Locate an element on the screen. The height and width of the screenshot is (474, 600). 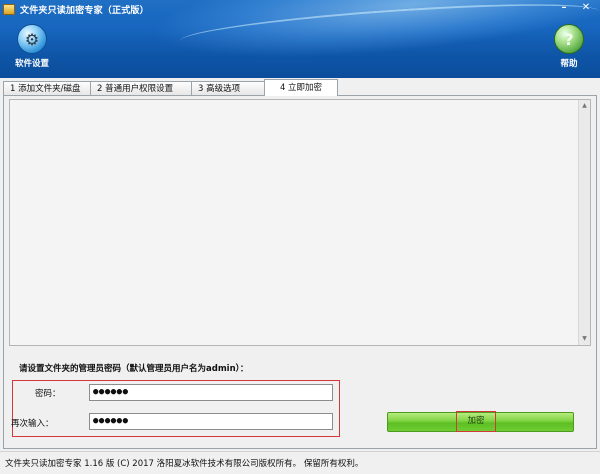
scroll-down-arrow-icon: ▼ is located at coordinates (584, 339).